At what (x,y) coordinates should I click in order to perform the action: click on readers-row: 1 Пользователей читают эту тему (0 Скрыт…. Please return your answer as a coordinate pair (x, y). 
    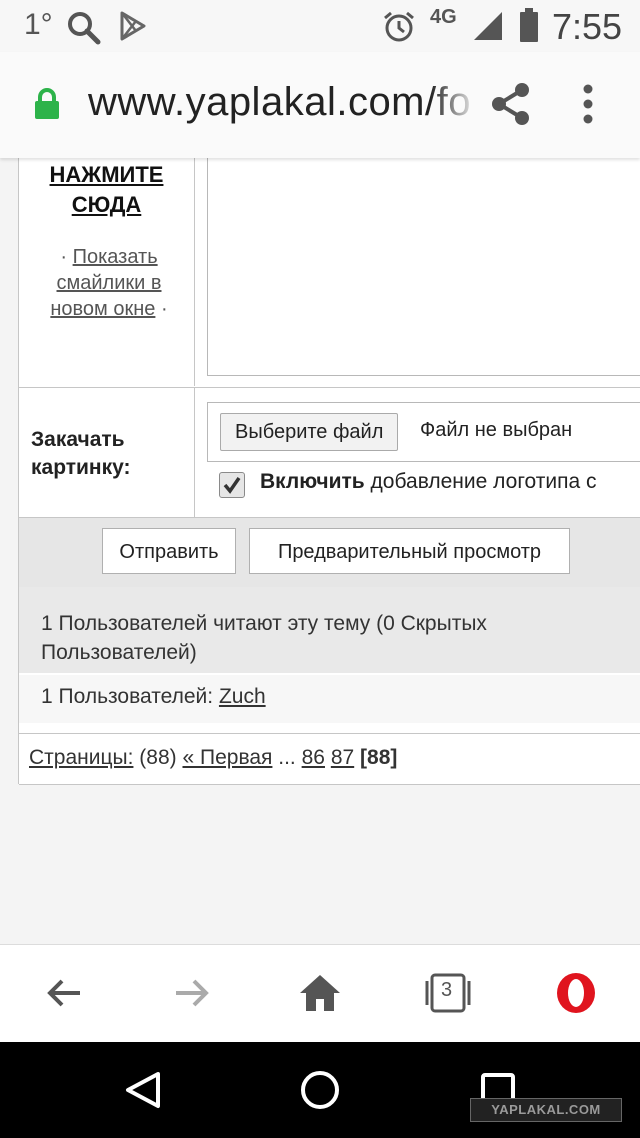
    Looking at the image, I should click on (329, 630).